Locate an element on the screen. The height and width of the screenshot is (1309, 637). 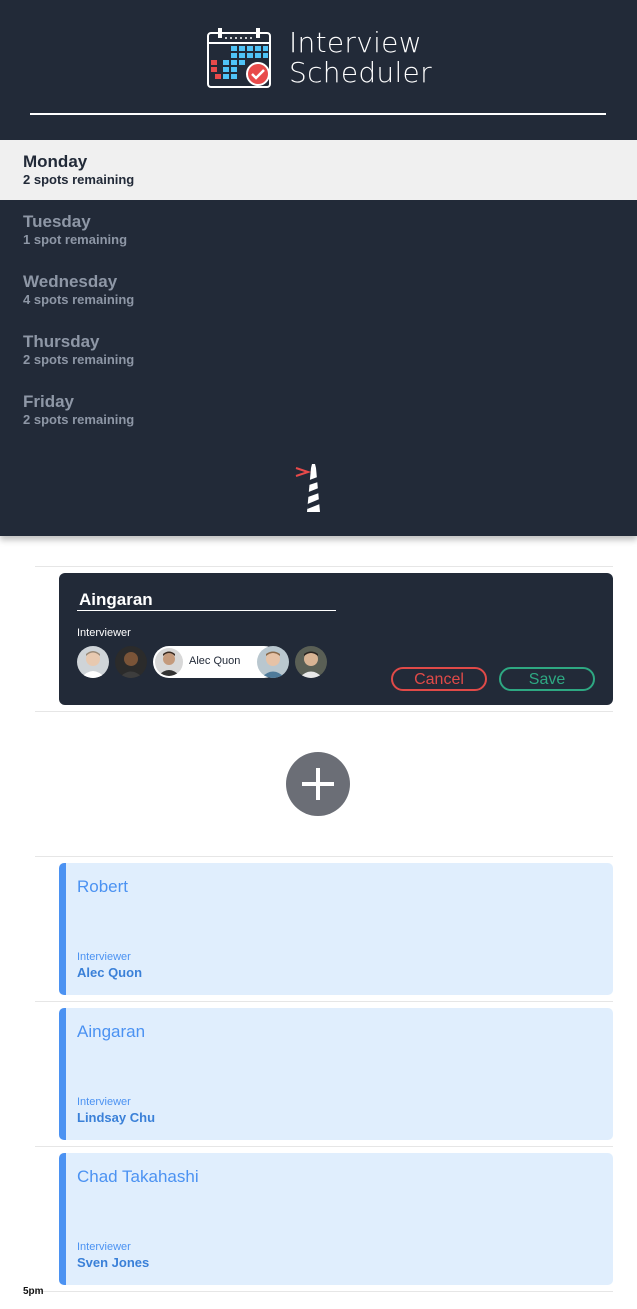
appointment-form: Interviewer Alec Quon Cancel Save is located at coordinates (336, 639).